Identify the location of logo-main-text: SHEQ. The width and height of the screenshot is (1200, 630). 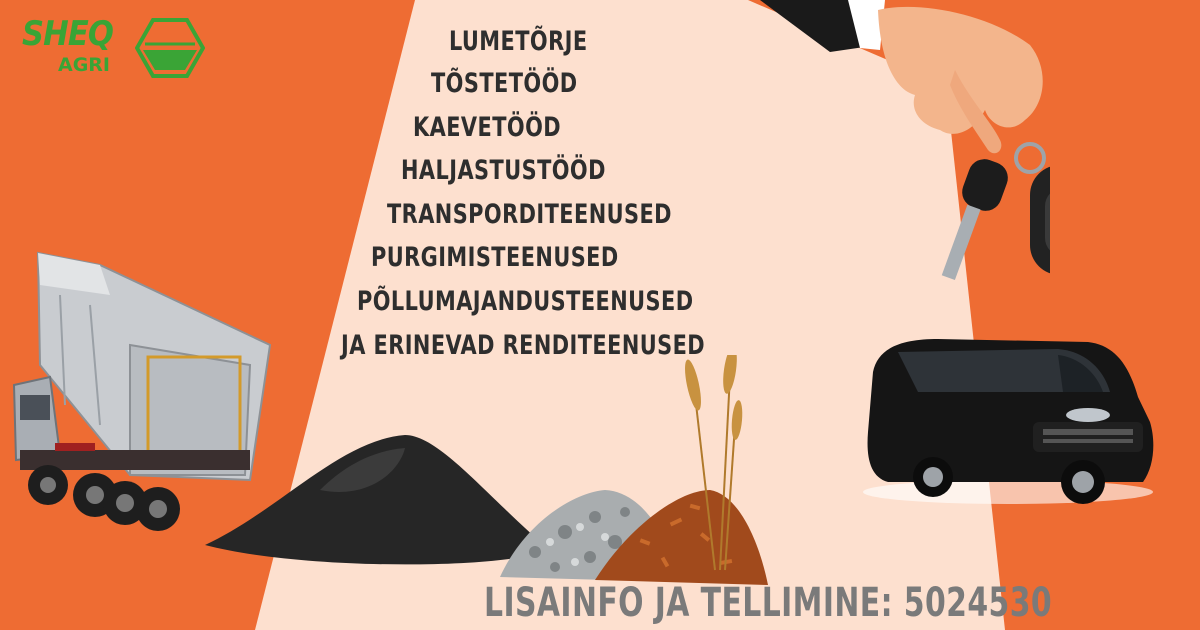
(68, 34).